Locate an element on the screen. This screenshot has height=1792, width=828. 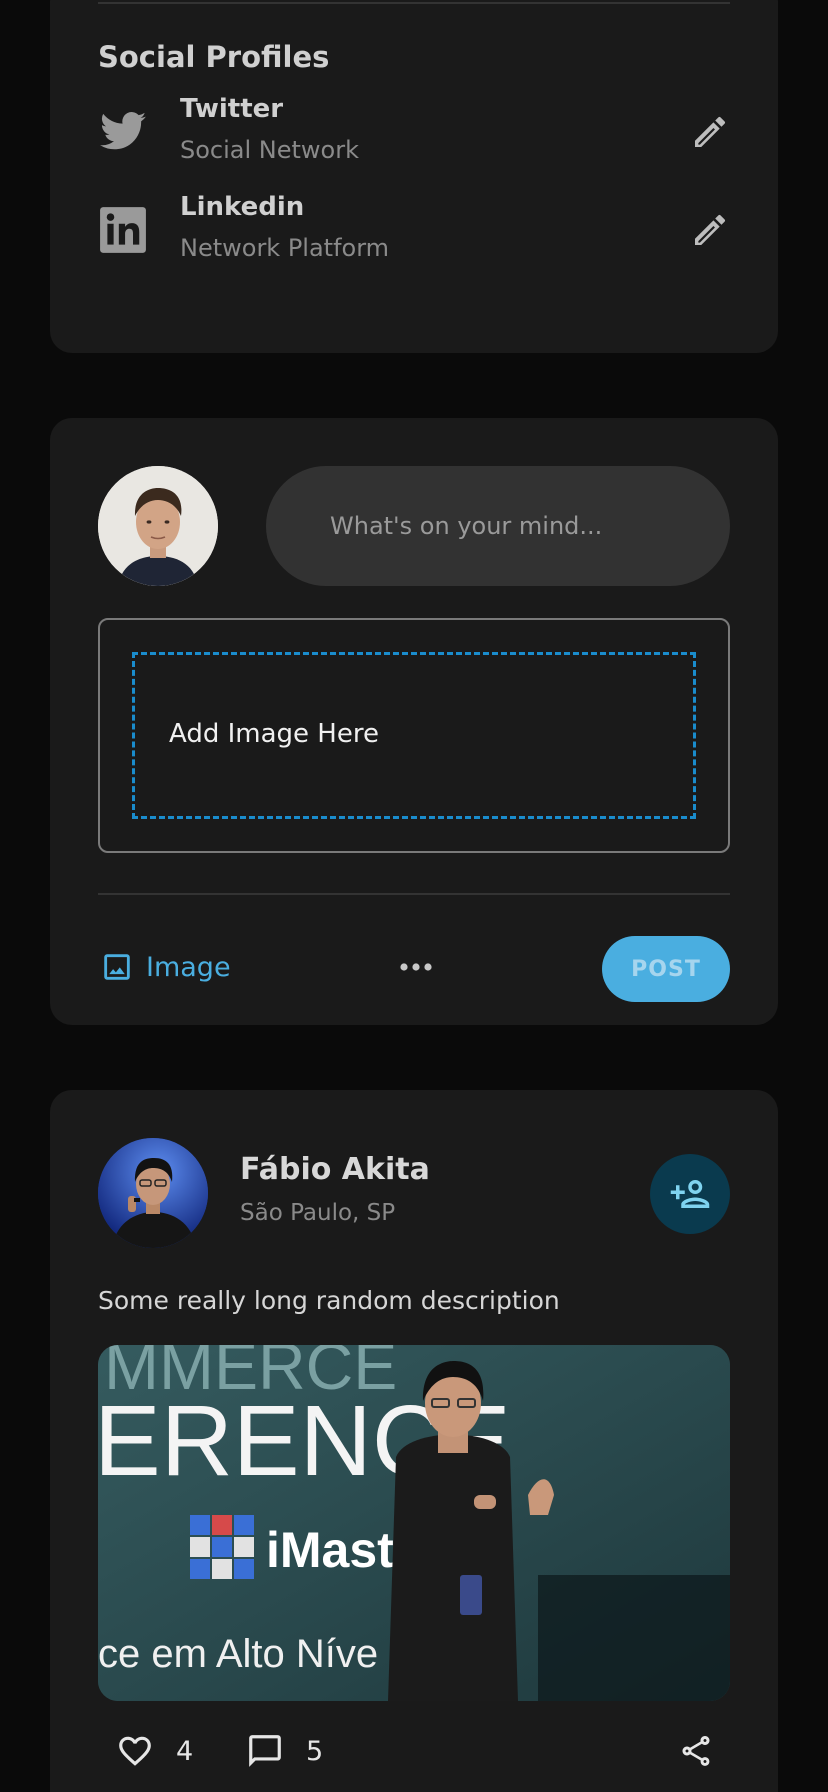
comment-button: 5 is located at coordinates (284, 1751).